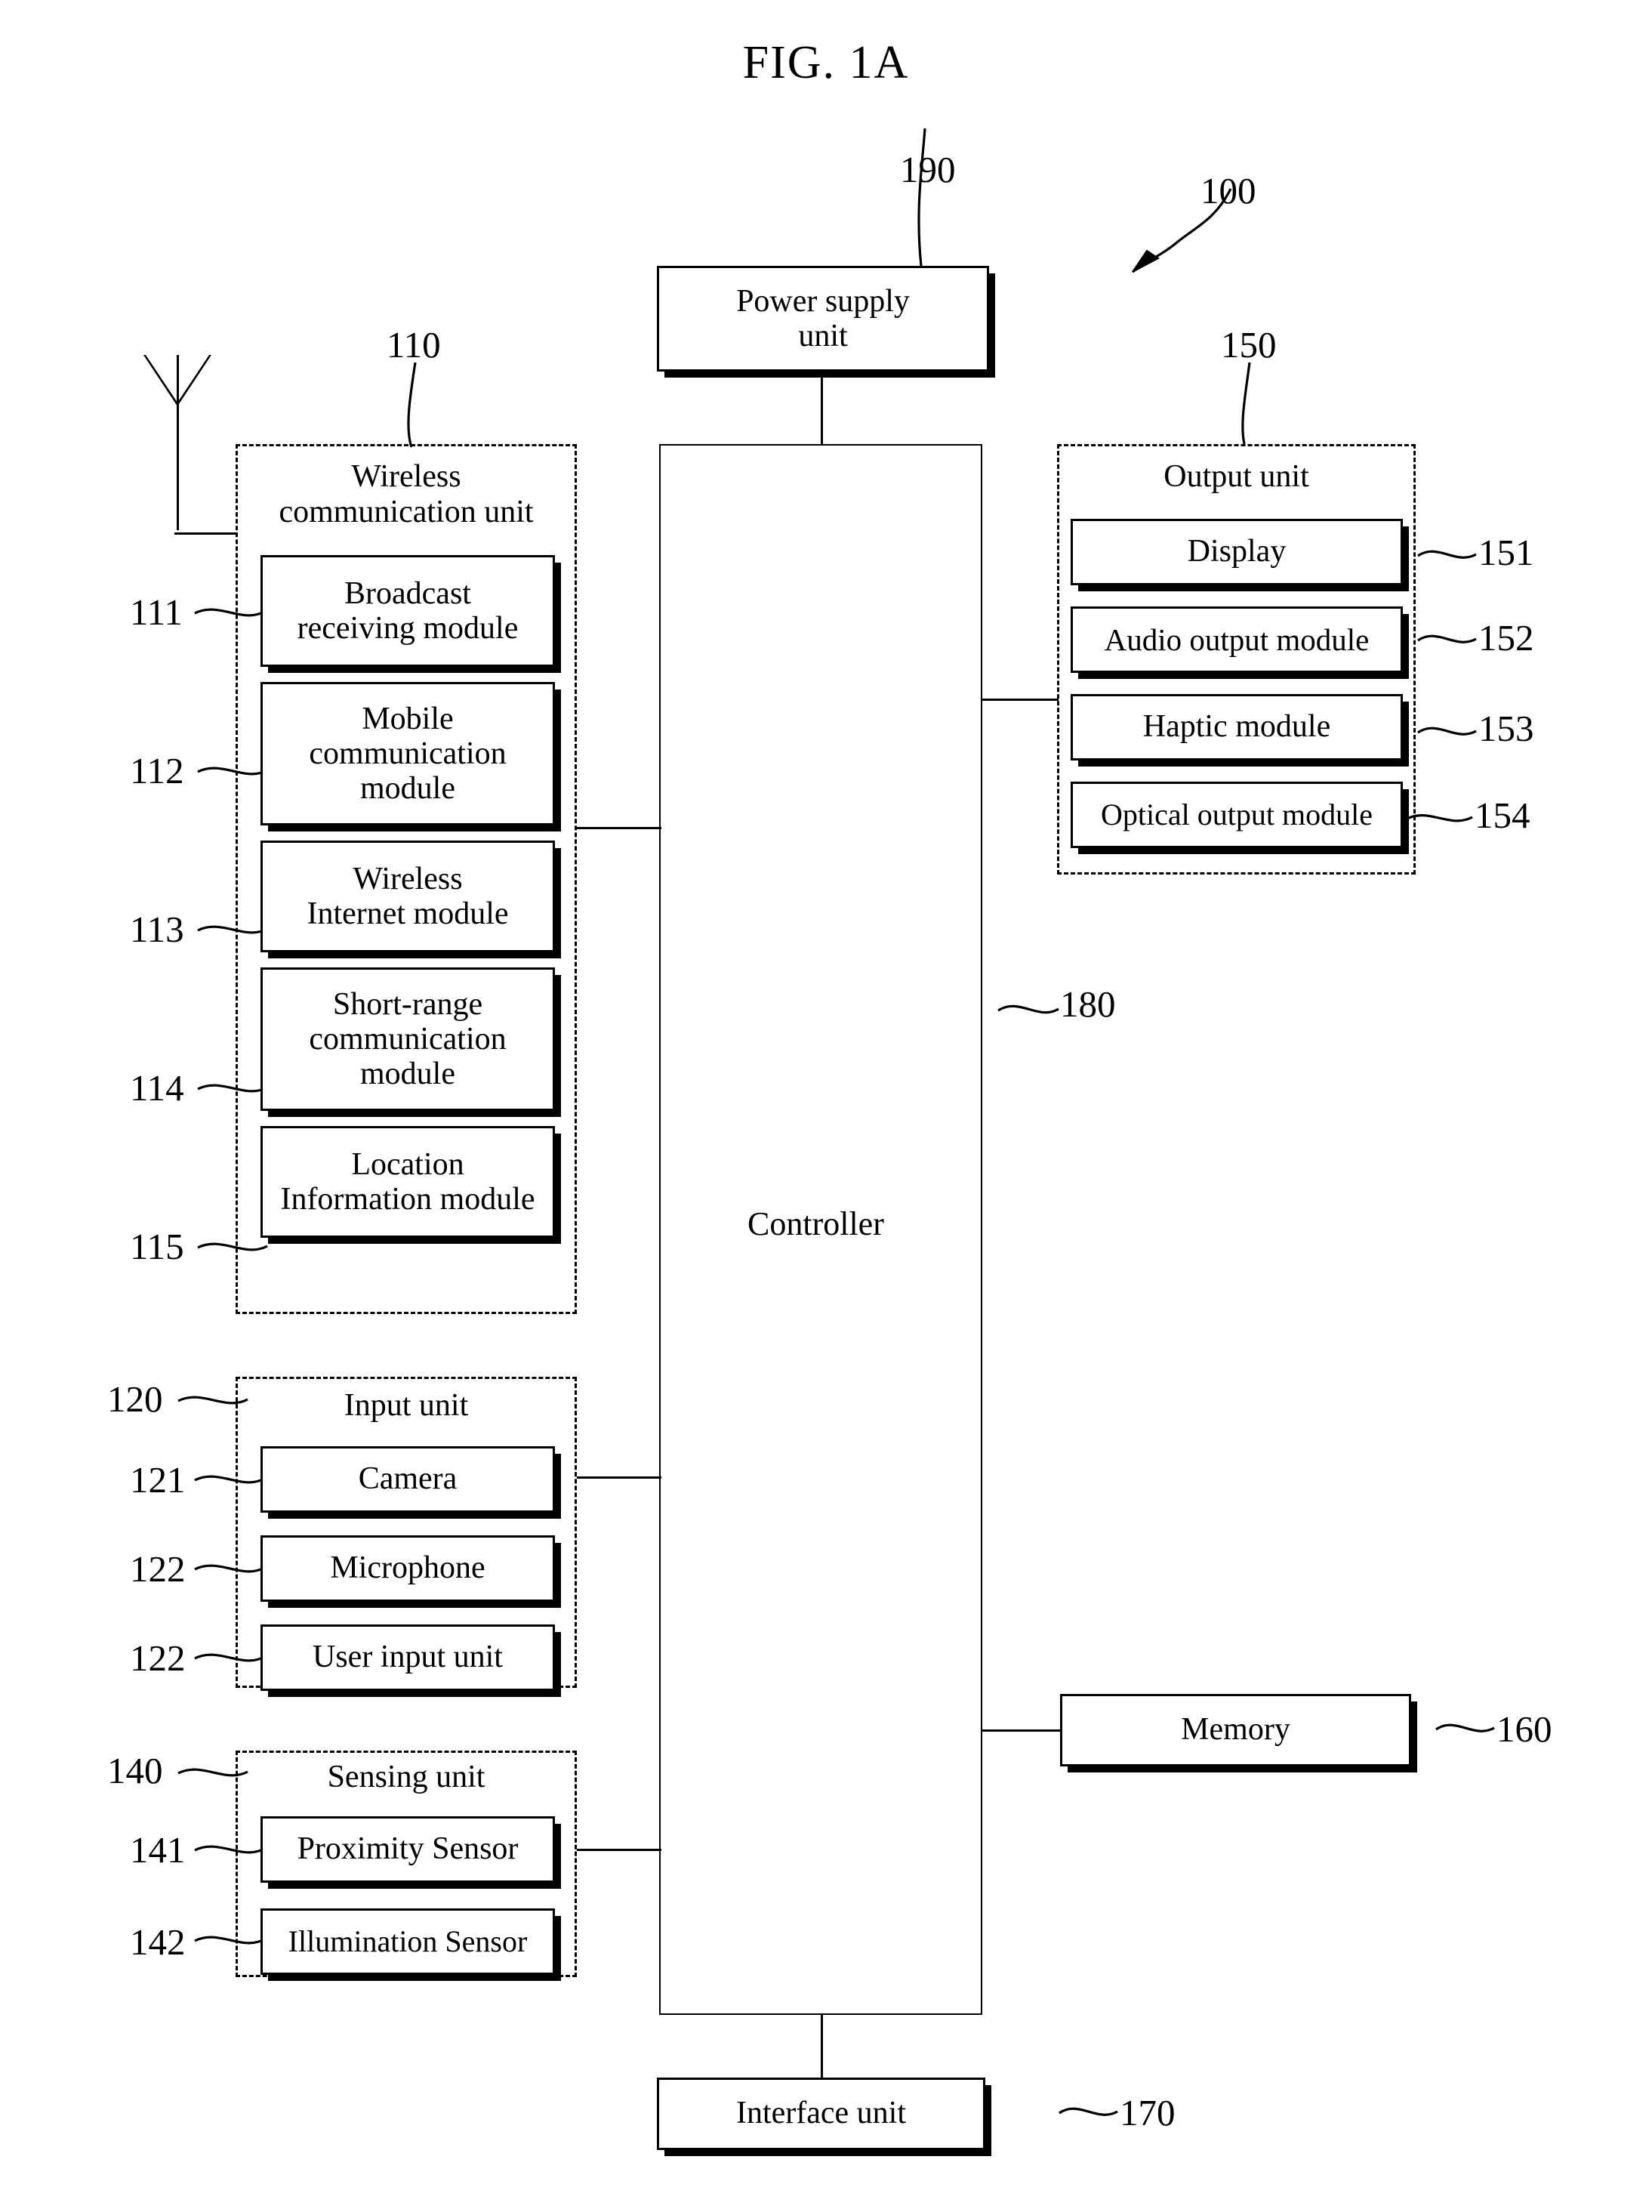 Image resolution: width=1652 pixels, height=2212 pixels. What do you see at coordinates (1020, 700) in the screenshot?
I see `controller-to-output-line` at bounding box center [1020, 700].